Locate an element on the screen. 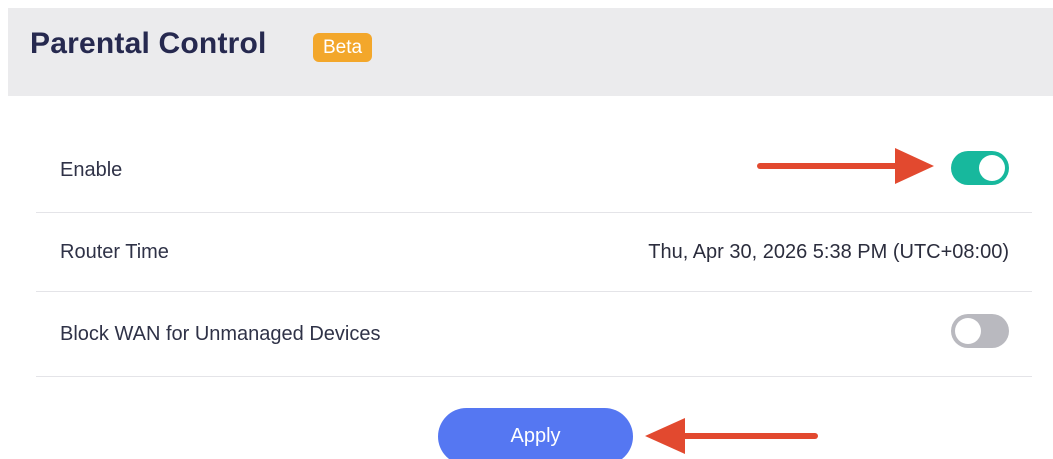 The image size is (1053, 459). setting-label-router-time: Router Time is located at coordinates (114, 252).